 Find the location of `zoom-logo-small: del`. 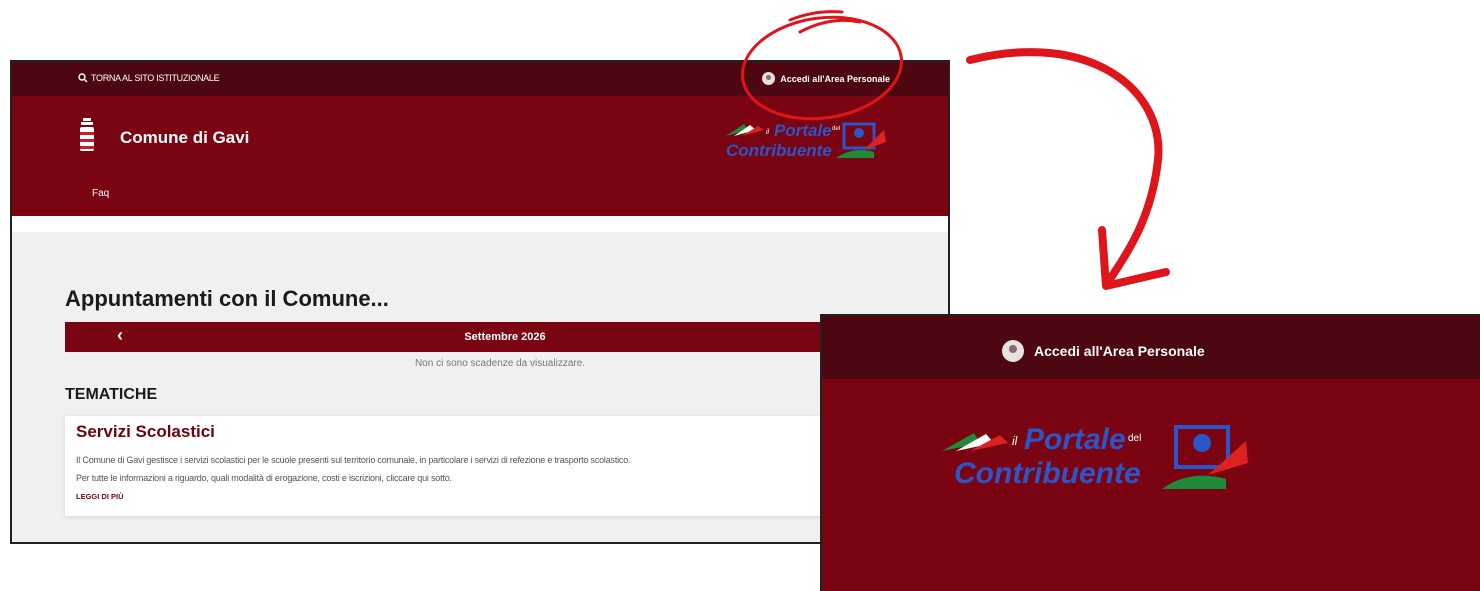

zoom-logo-small: del is located at coordinates (1134, 438).